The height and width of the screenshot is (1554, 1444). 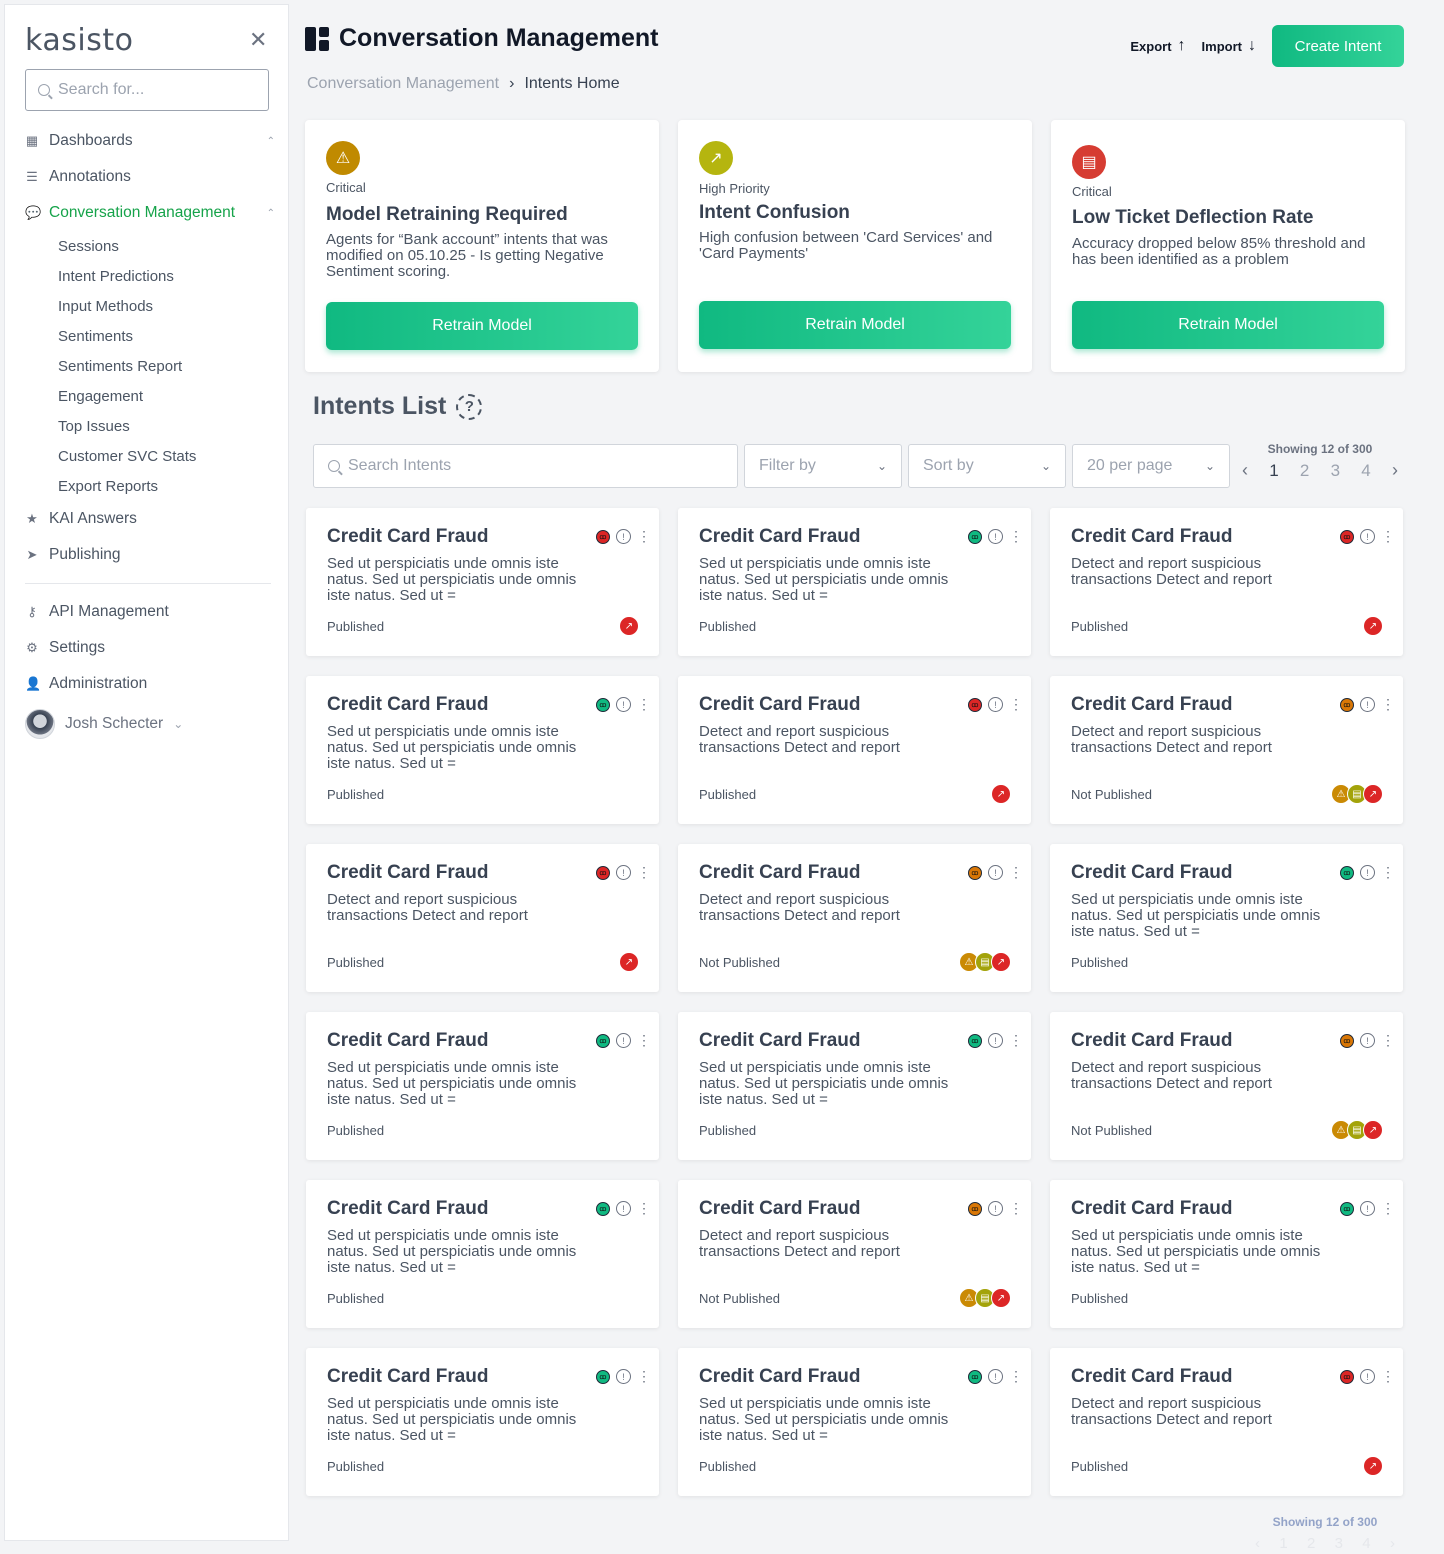 I want to click on close-icon: ✕, so click(x=258, y=40).